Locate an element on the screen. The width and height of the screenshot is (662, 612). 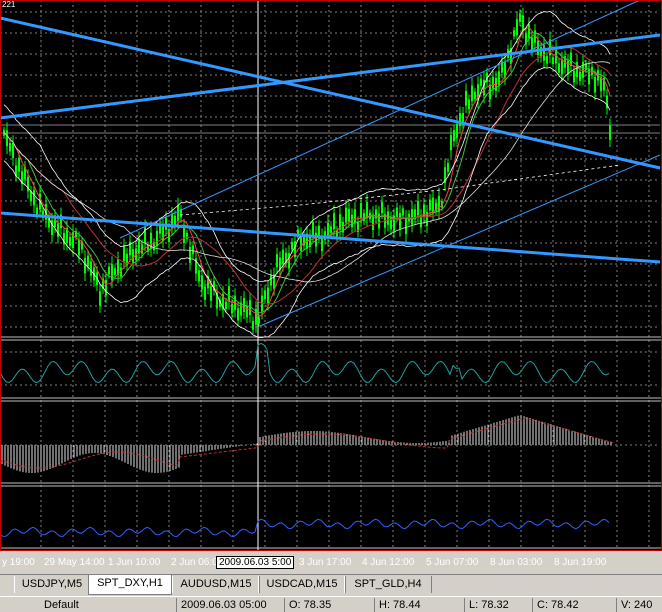
status-close: C: 78.42 is located at coordinates (555, 605).